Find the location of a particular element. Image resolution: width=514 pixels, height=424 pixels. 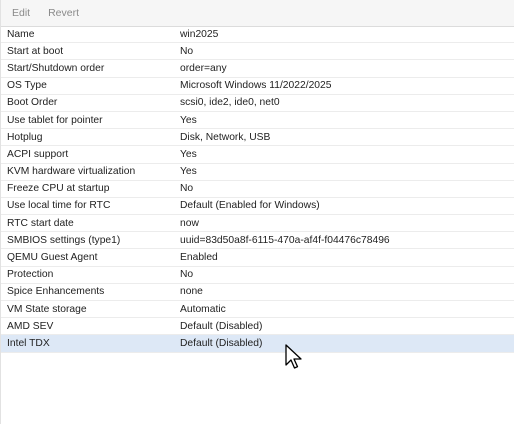

option-key: Start/Shutdown order is located at coordinates (56, 68).